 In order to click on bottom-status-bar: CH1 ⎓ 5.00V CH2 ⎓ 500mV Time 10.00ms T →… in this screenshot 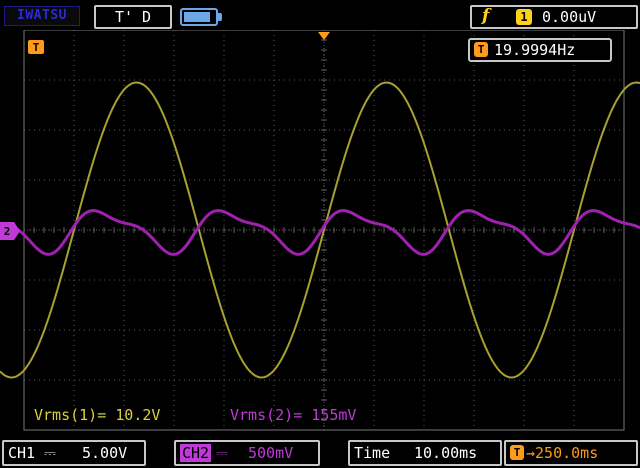, I will do `click(320, 452)`.